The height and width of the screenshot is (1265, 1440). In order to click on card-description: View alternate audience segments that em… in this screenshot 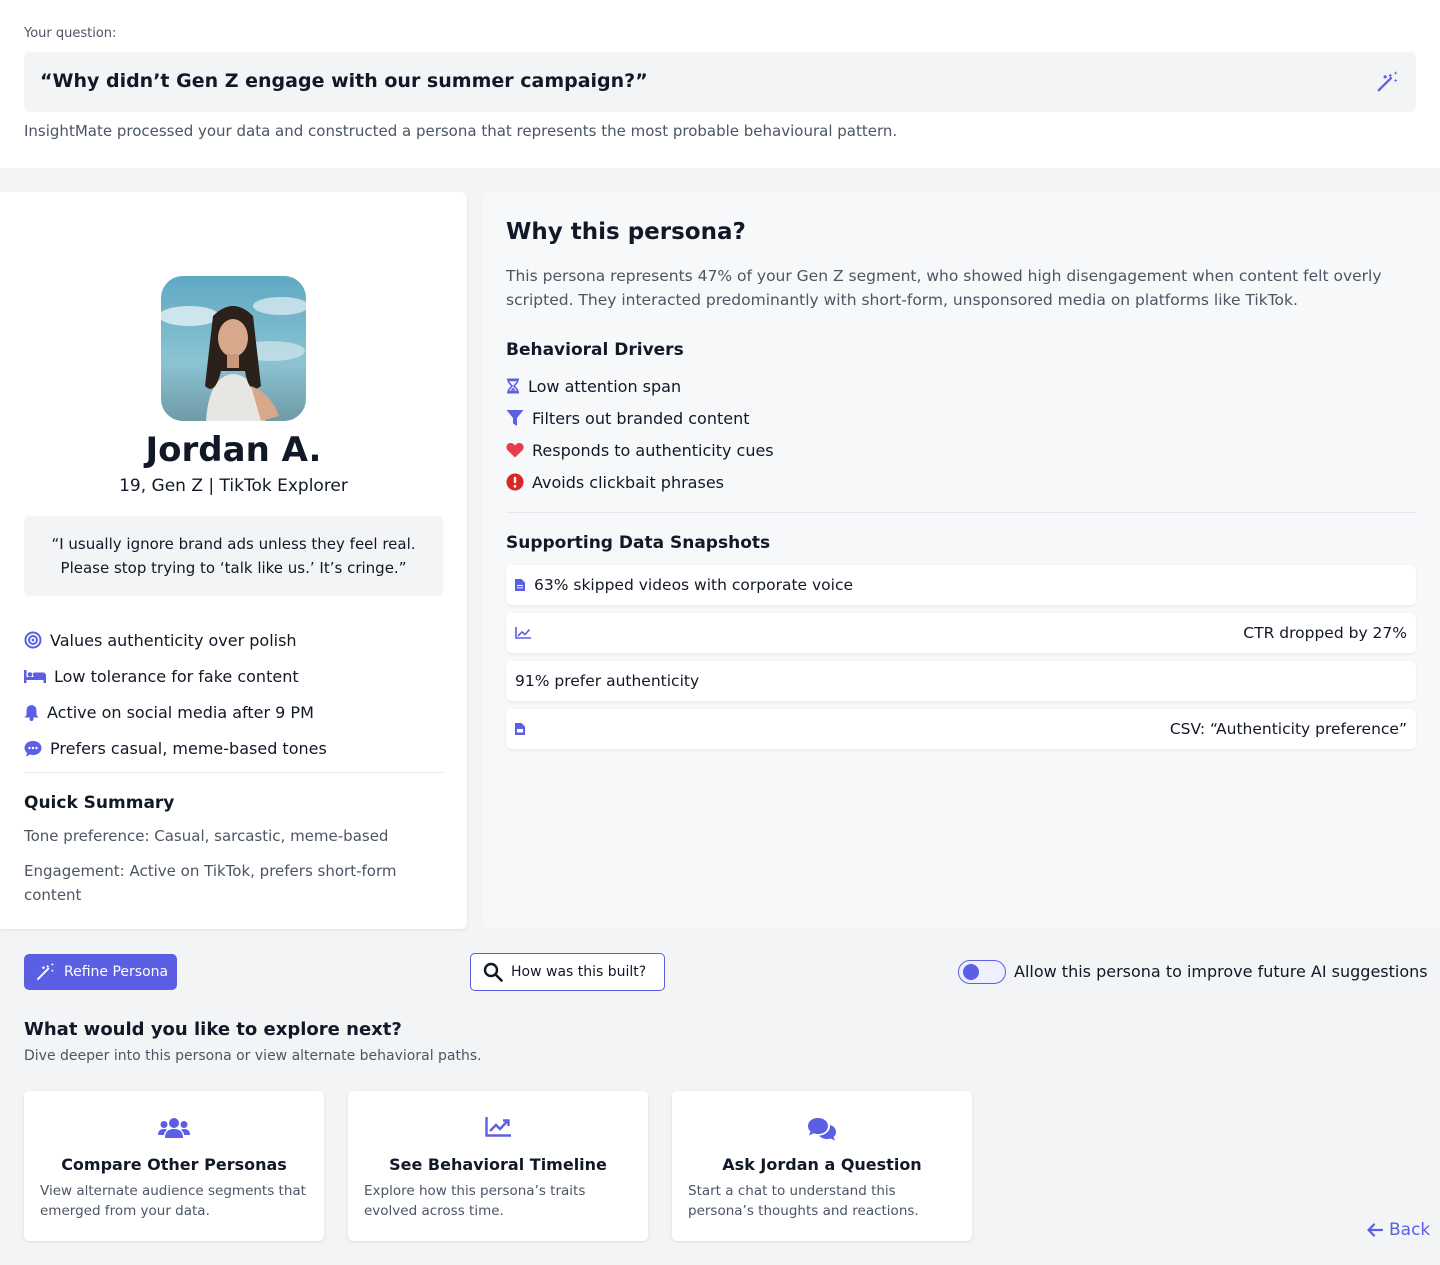, I will do `click(173, 1201)`.